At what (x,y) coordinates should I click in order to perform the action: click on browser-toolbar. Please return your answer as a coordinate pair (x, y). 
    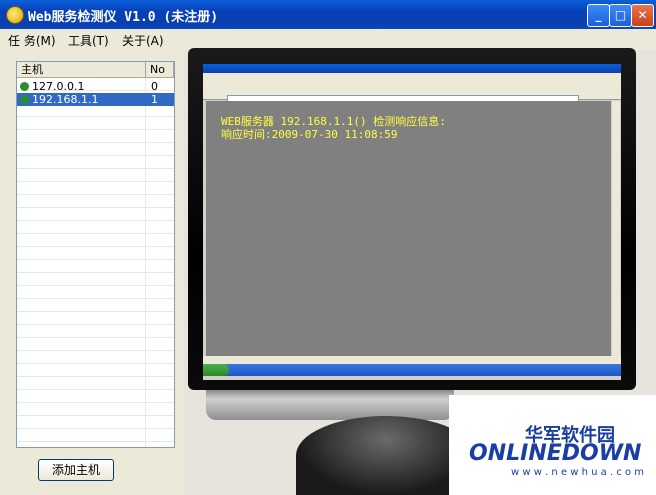
    Looking at the image, I should click on (412, 88).